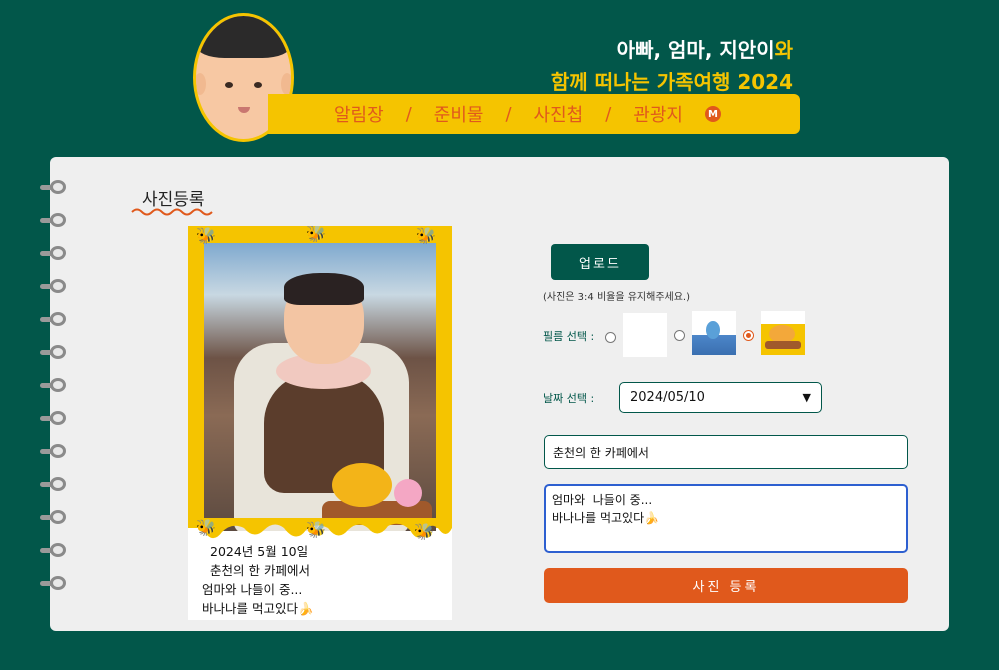  Describe the element at coordinates (712, 114) in the screenshot. I see `m-circle-icon: M` at that location.